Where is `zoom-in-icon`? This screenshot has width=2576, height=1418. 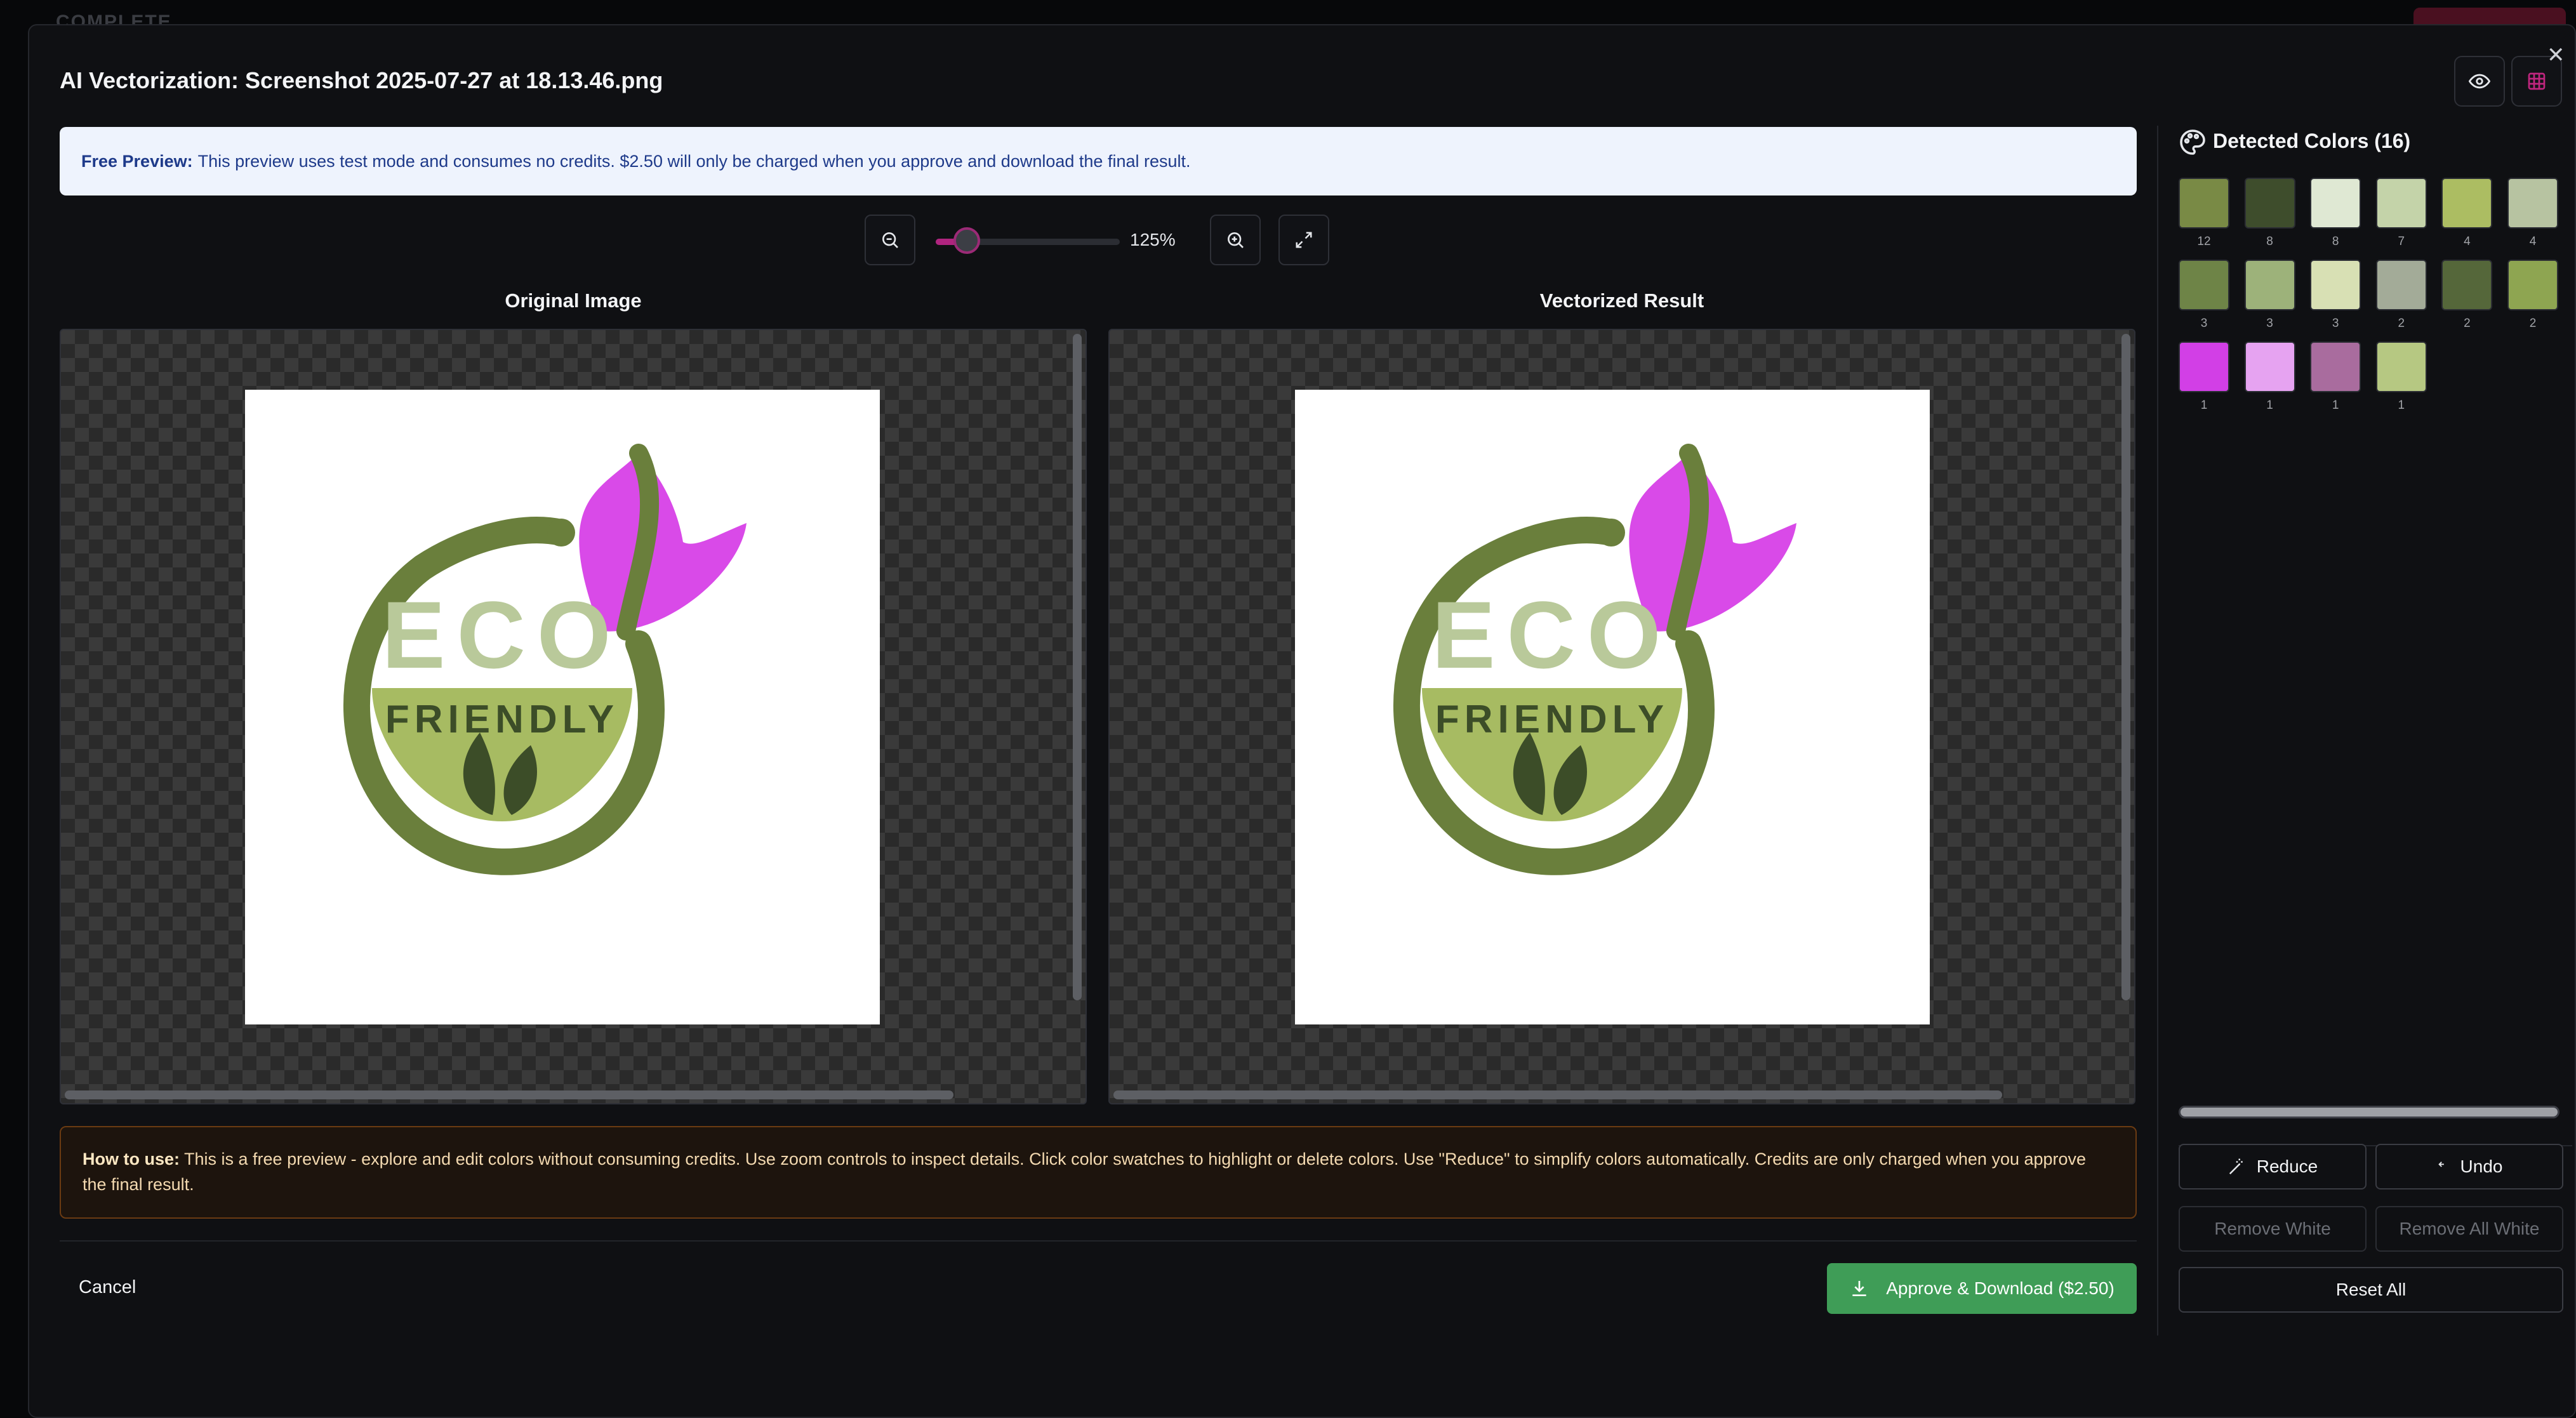 zoom-in-icon is located at coordinates (1236, 240).